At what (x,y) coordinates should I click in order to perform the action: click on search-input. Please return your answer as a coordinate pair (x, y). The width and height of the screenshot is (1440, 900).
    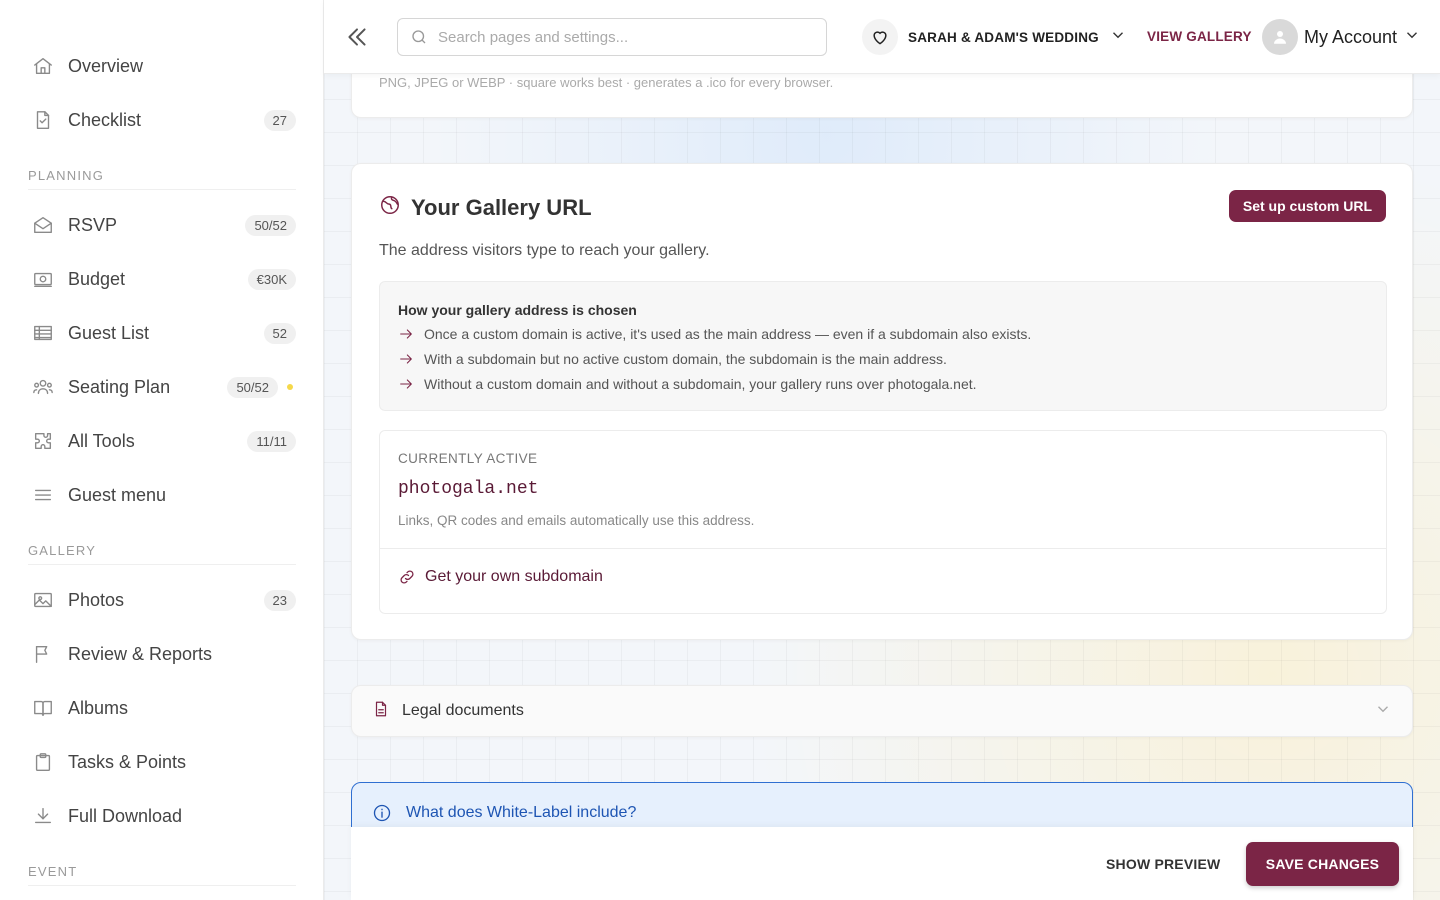
    Looking at the image, I should click on (618, 37).